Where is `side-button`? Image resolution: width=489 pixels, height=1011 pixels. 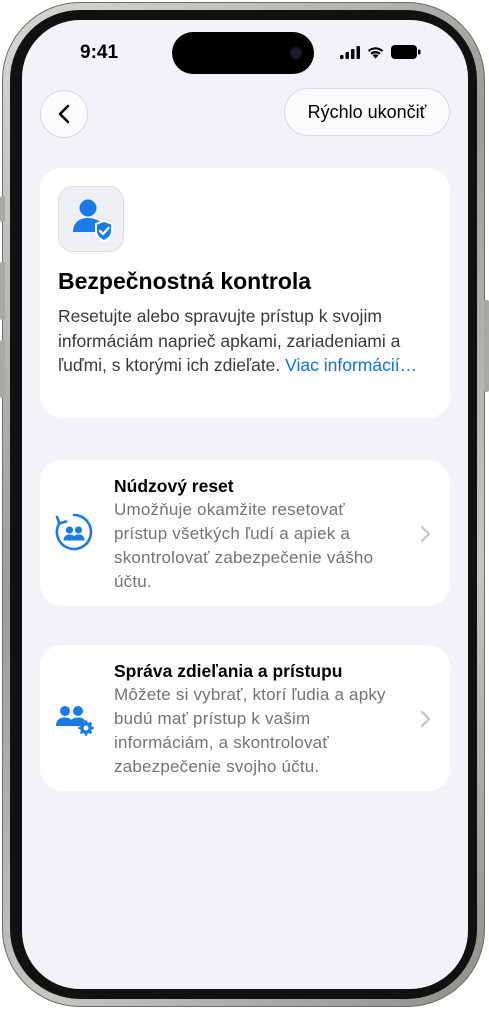 side-button is located at coordinates (486, 346).